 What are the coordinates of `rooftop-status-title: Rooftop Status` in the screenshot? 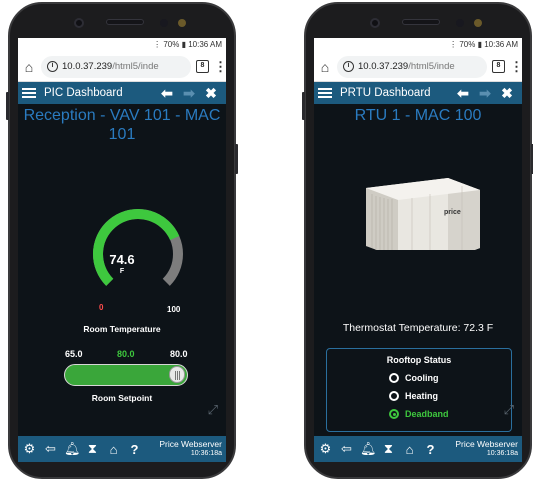 It's located at (419, 360).